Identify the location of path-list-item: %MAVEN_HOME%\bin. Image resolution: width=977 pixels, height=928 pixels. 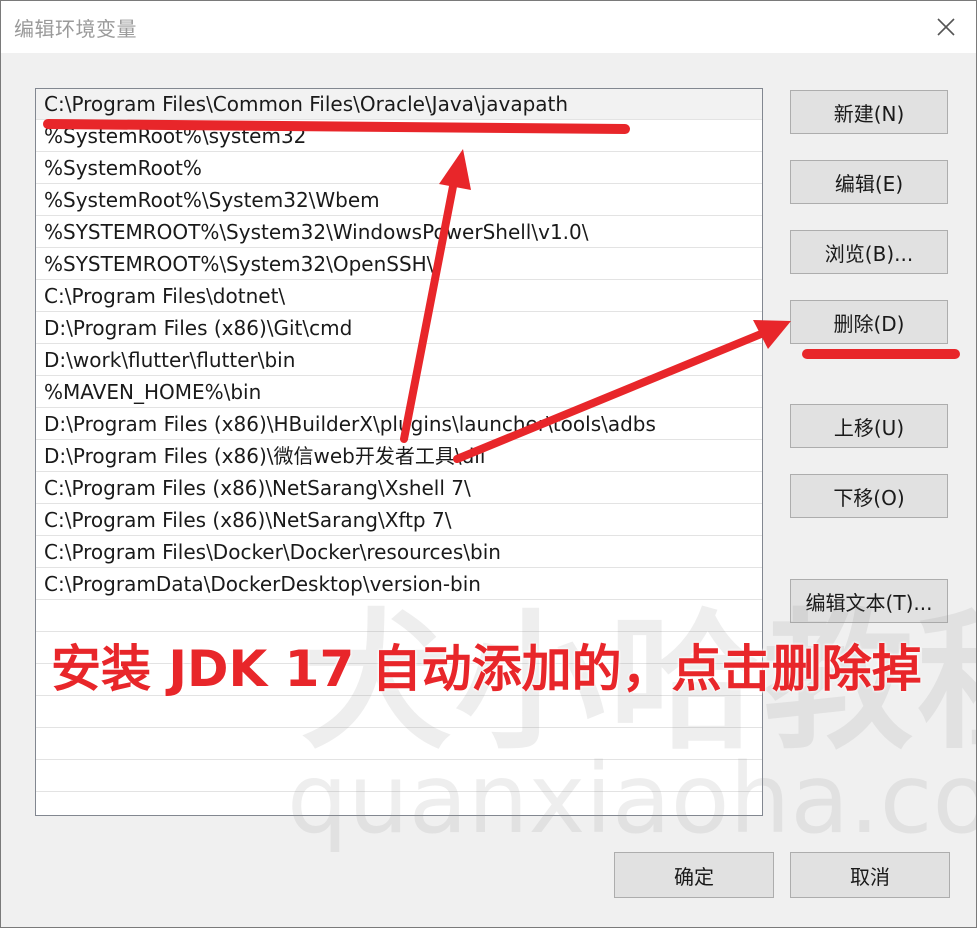
(399, 392).